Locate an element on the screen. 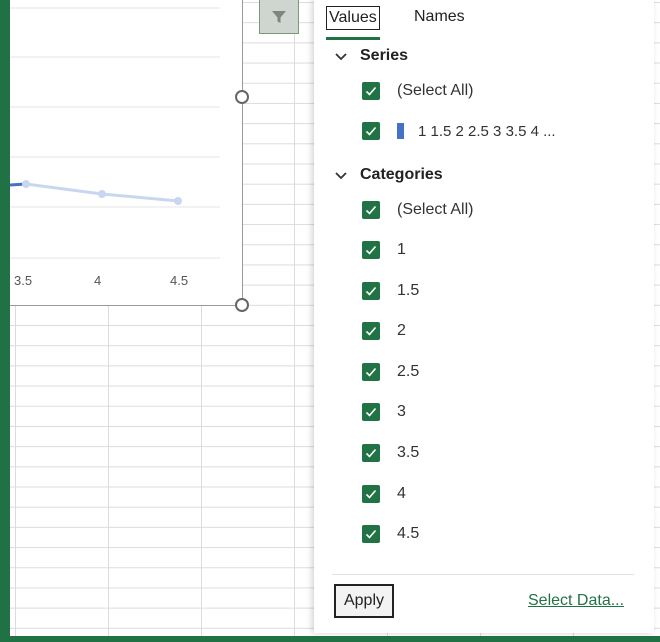 The image size is (660, 642). category-item: 4 is located at coordinates (384, 494).